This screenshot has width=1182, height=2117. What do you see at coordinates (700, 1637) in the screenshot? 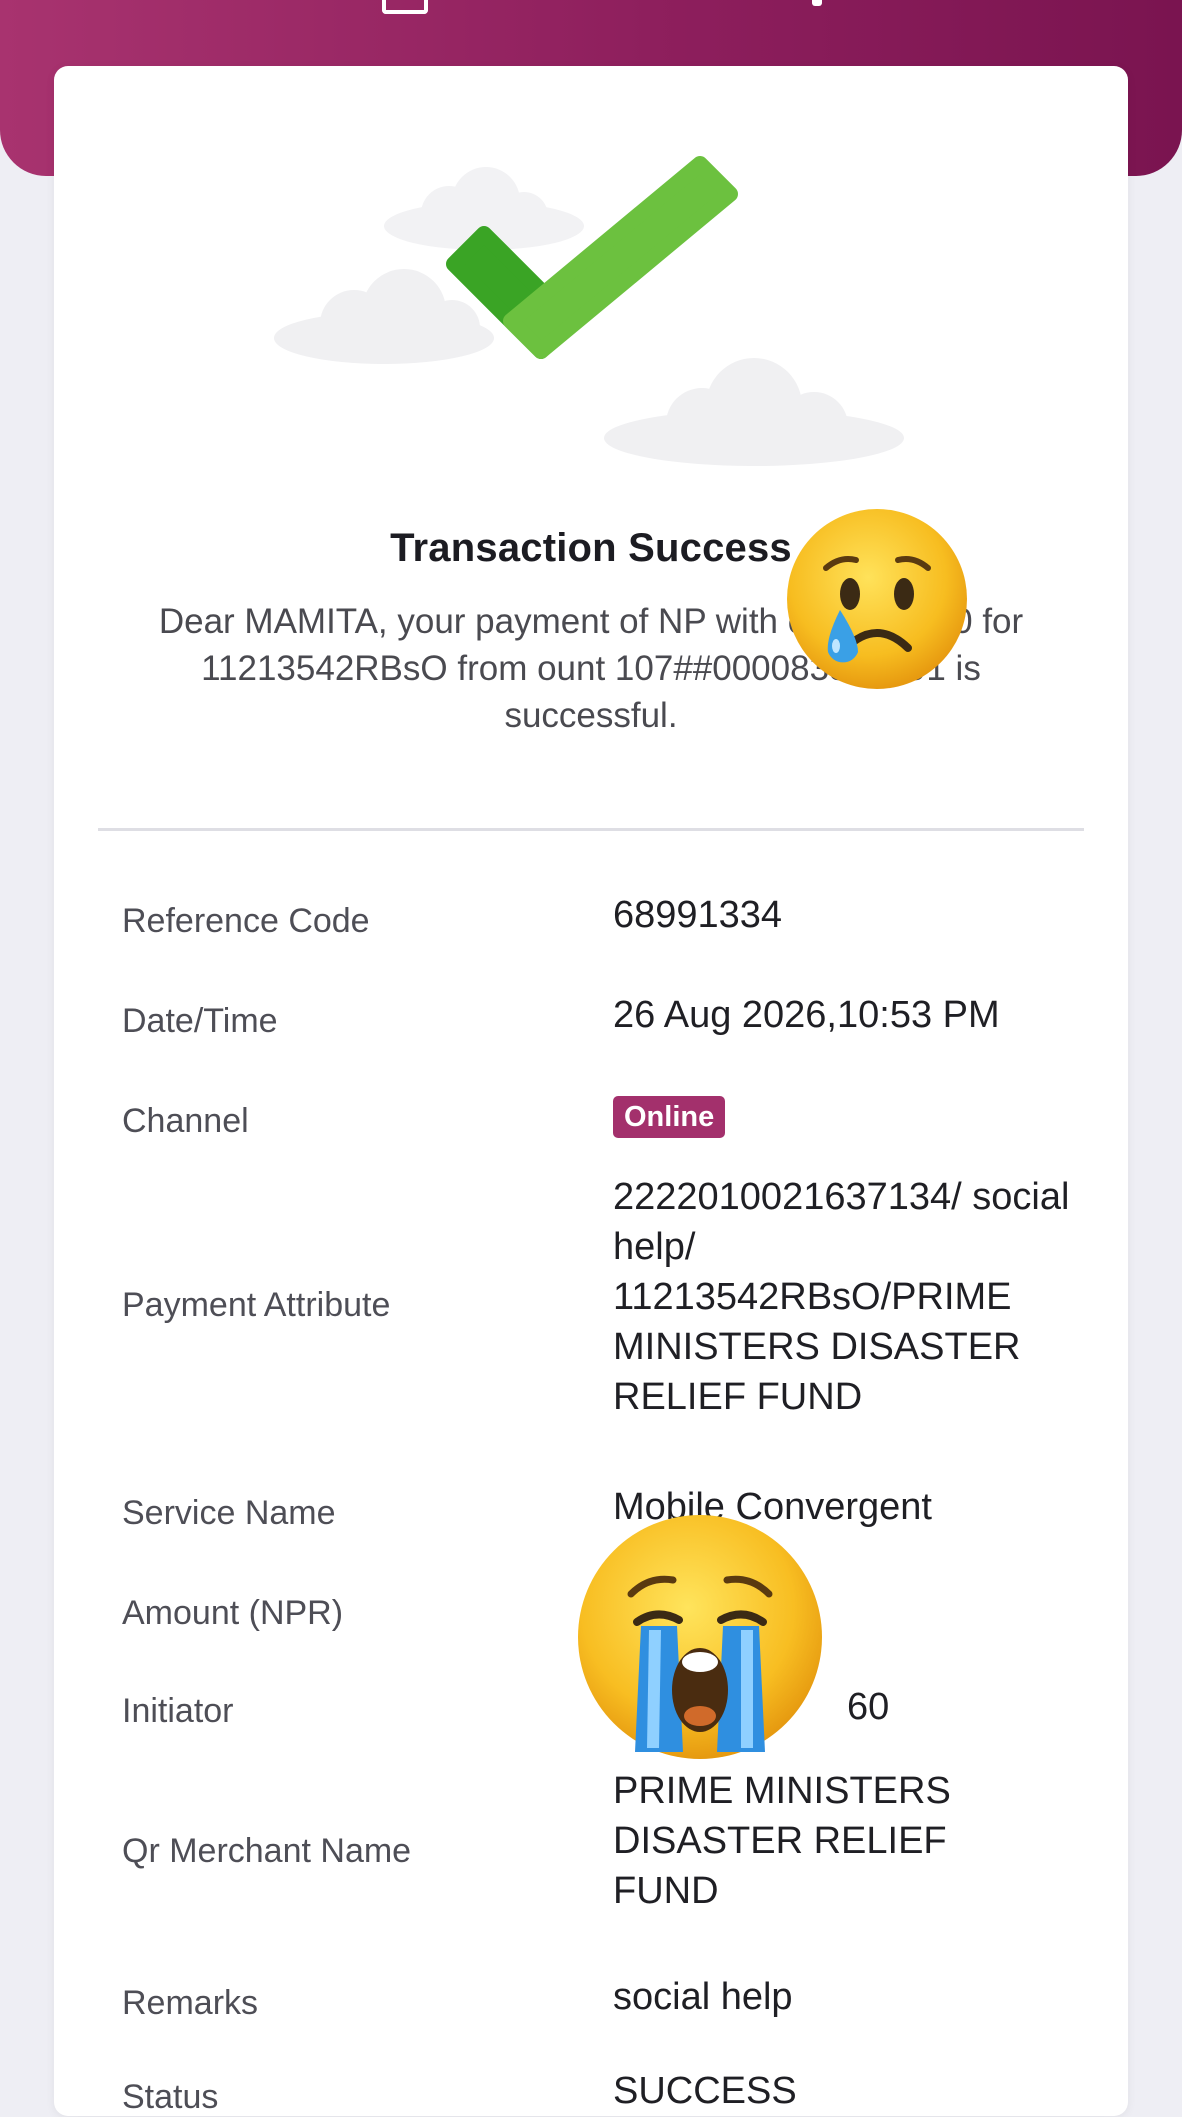
I see `loudly-crying-face-emoji` at bounding box center [700, 1637].